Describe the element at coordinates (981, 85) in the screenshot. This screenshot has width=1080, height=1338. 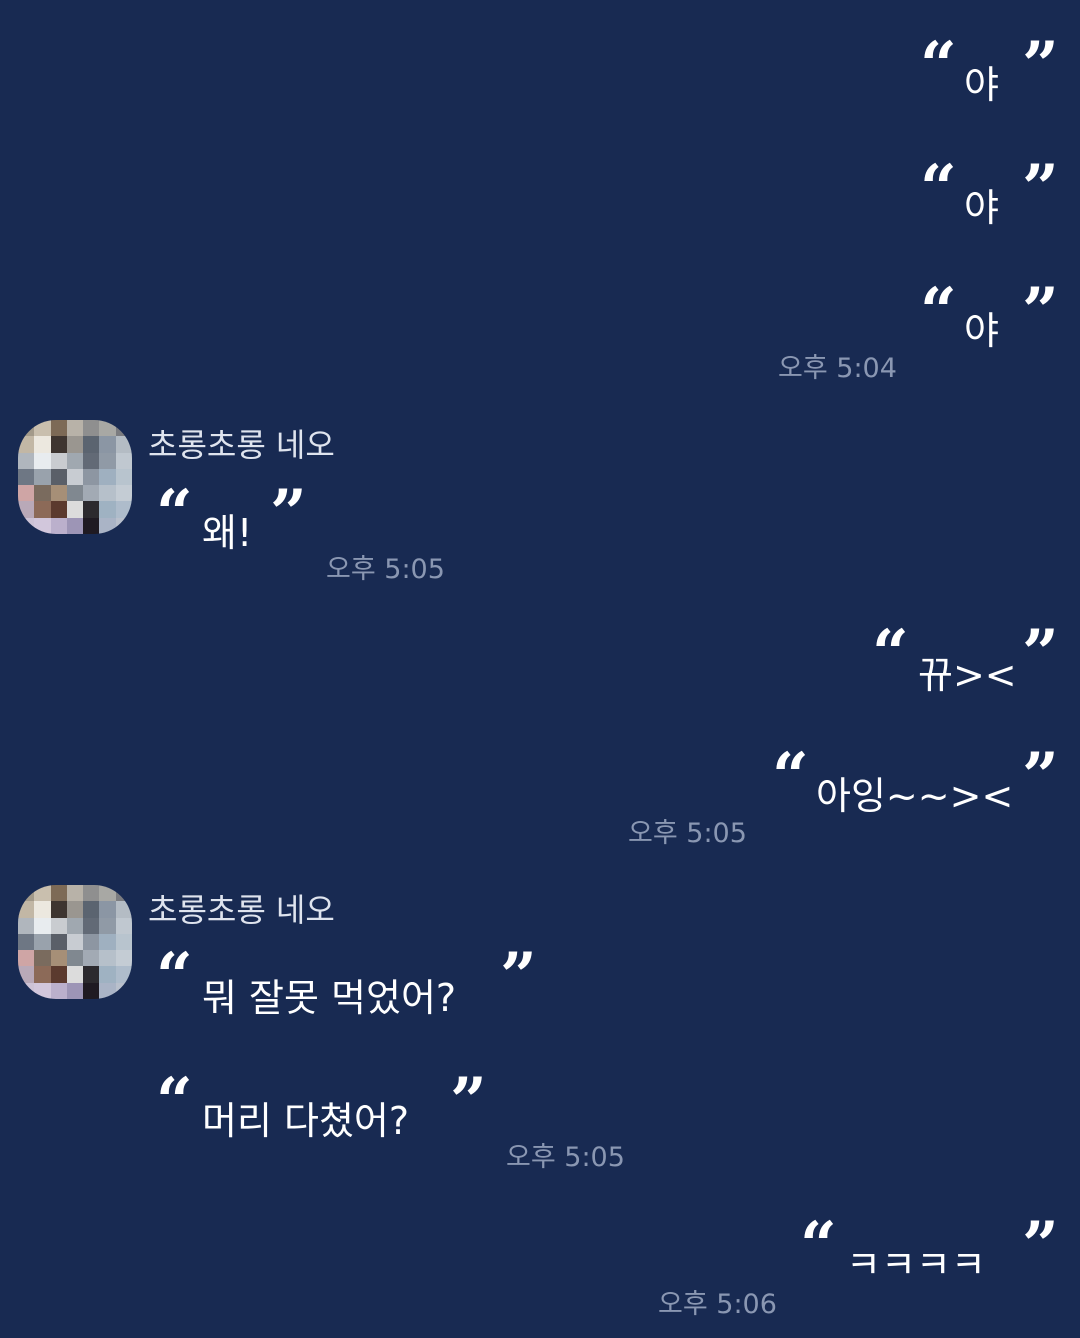
I see `my-message-1: 야` at that location.